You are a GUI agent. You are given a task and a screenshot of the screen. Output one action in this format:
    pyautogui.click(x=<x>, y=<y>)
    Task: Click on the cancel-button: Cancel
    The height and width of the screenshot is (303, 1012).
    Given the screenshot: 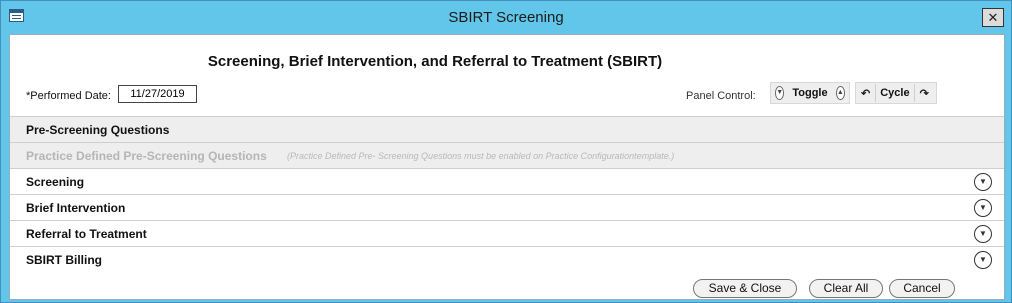 What is the action you would take?
    pyautogui.click(x=922, y=288)
    